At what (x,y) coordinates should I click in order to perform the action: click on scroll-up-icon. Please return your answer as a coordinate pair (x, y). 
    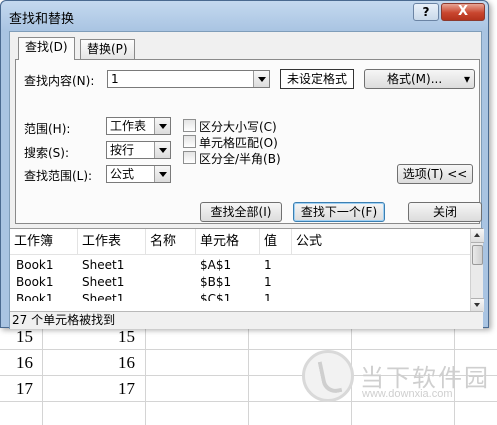
    Looking at the image, I should click on (477, 236).